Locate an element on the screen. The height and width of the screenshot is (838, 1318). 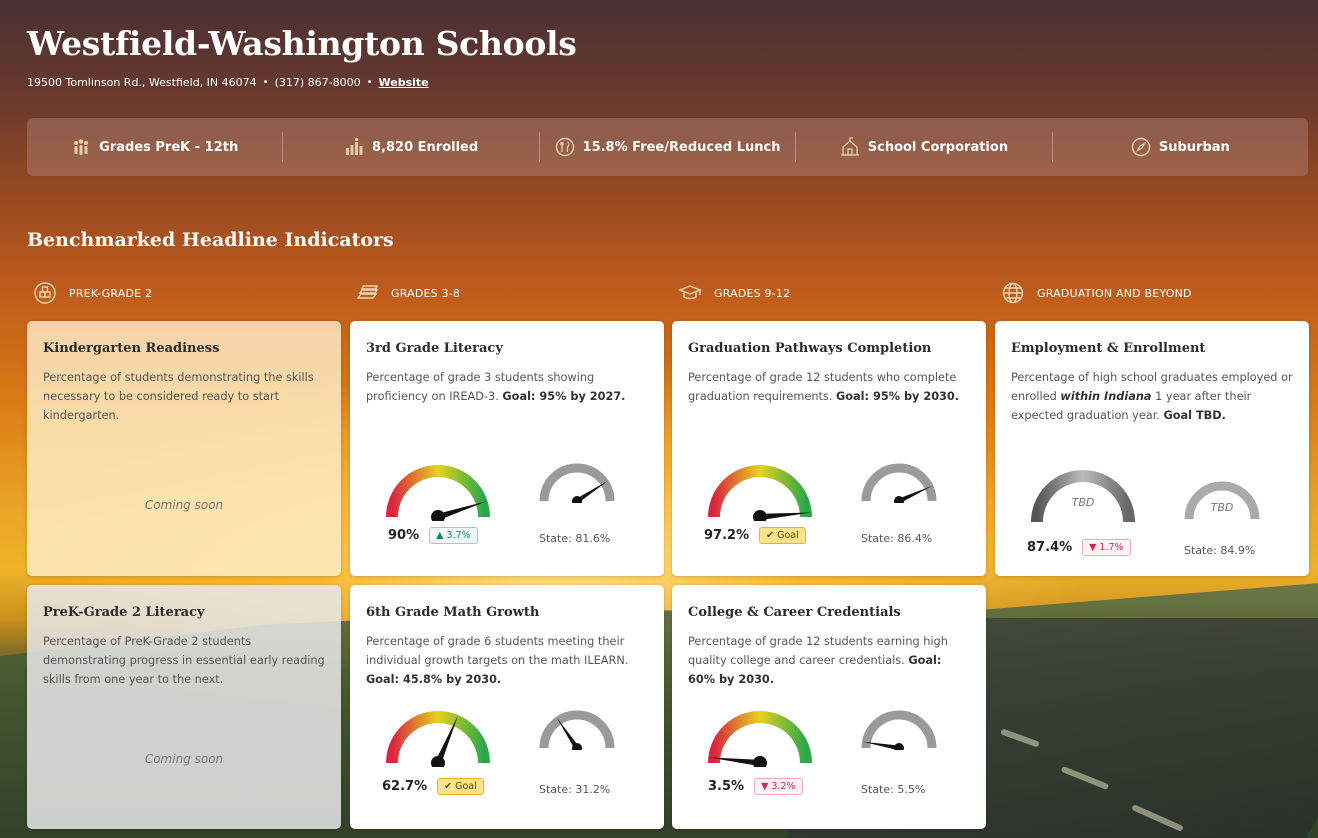
compass-icon is located at coordinates (1141, 147).